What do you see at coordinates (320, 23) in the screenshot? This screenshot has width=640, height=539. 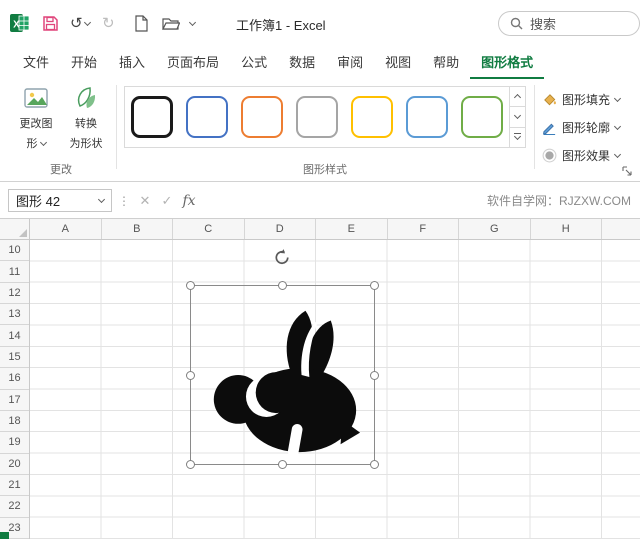 I see `title-bar: X ↺ ↻ 工作簿1 - Excel 搜索` at bounding box center [320, 23].